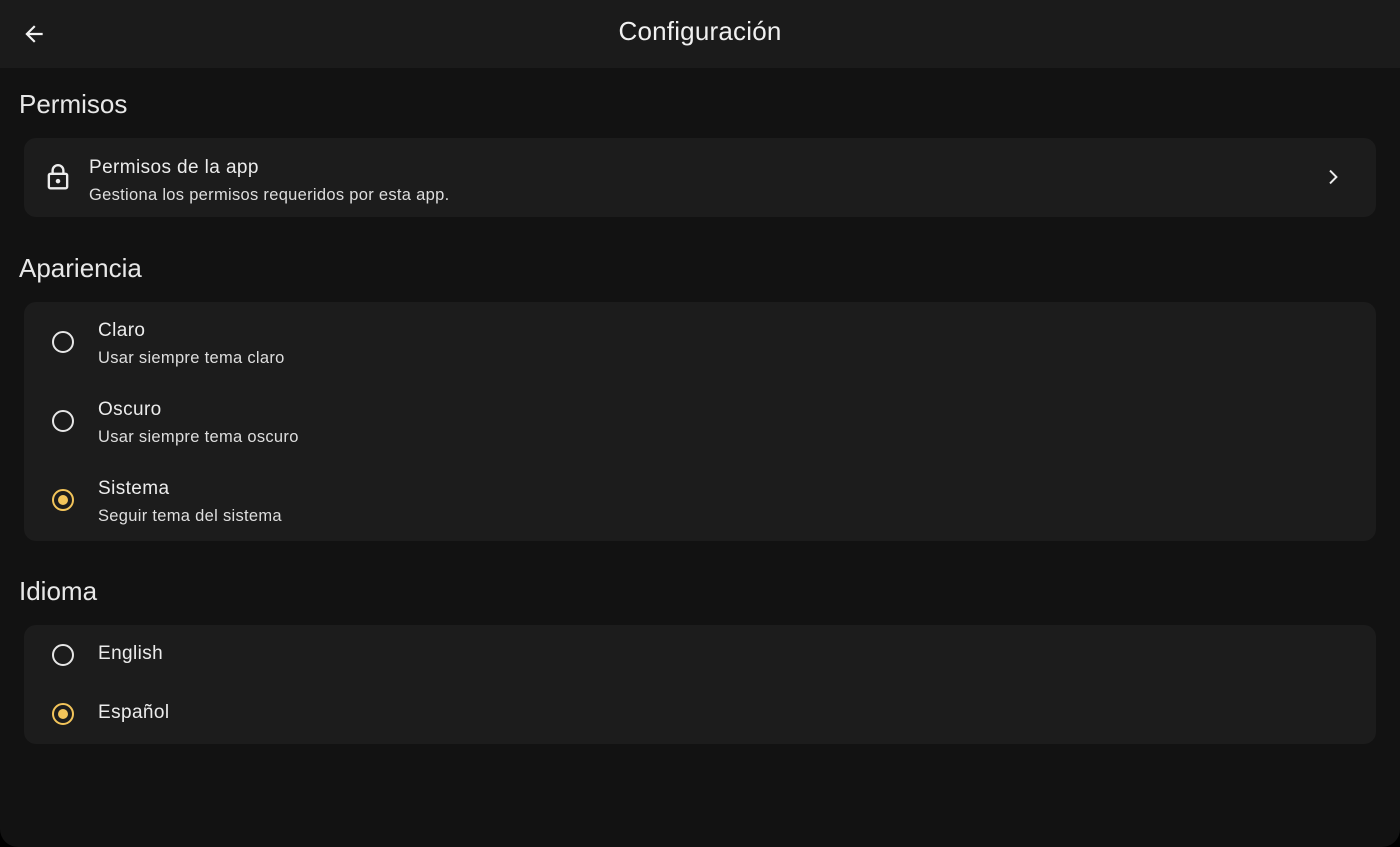 The image size is (1400, 847). Describe the element at coordinates (1332, 177) in the screenshot. I see `chevron-right-icon` at that location.